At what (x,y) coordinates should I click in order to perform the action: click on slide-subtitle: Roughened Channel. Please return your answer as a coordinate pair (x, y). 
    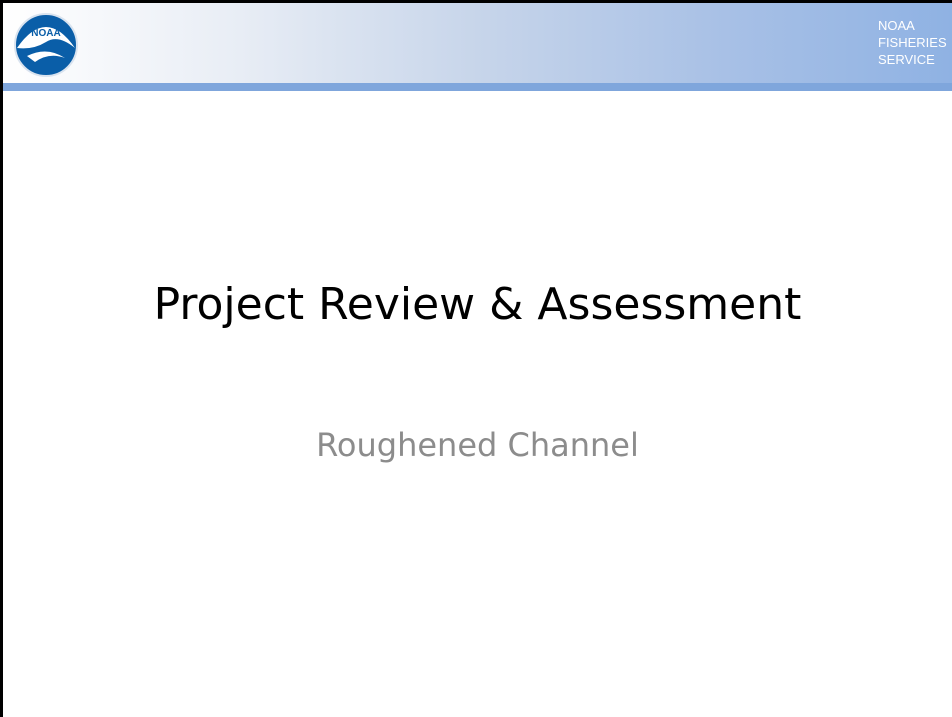
    Looking at the image, I should click on (477, 445).